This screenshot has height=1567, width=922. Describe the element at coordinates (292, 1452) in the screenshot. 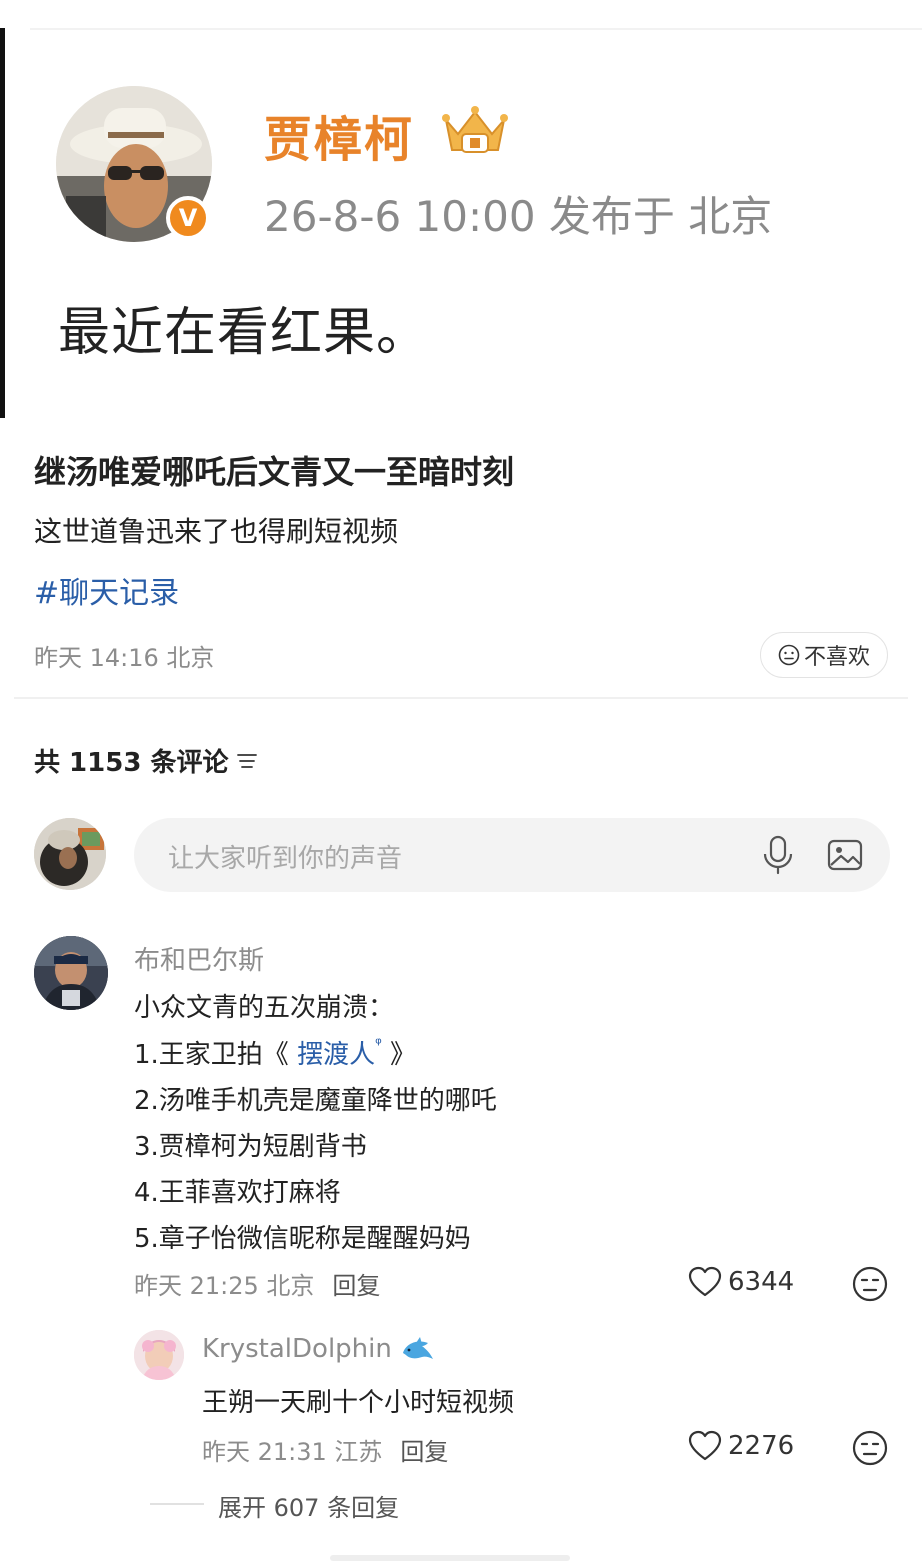

I see `reply-time-location: 昨天 21:31 江苏` at that location.